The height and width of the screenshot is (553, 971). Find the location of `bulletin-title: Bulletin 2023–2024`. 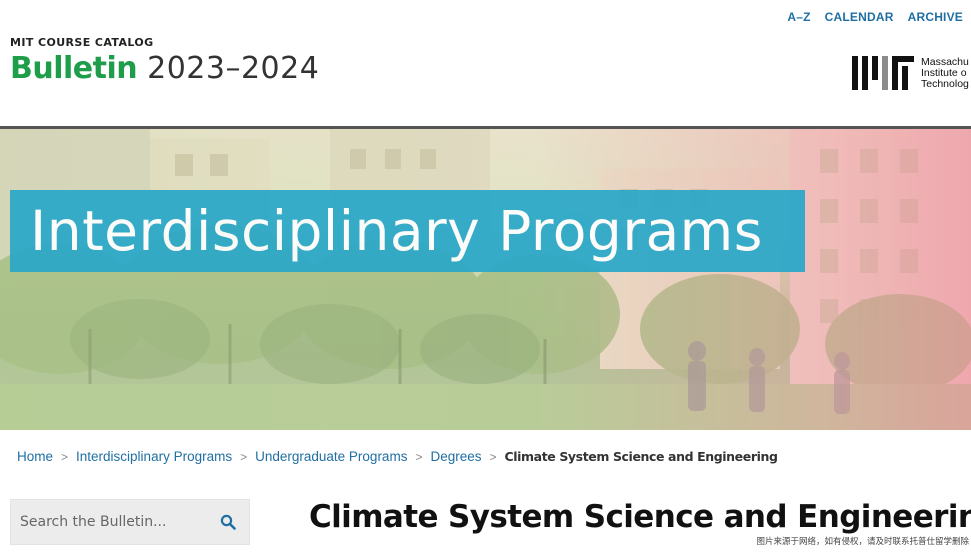

bulletin-title: Bulletin 2023–2024 is located at coordinates (164, 68).